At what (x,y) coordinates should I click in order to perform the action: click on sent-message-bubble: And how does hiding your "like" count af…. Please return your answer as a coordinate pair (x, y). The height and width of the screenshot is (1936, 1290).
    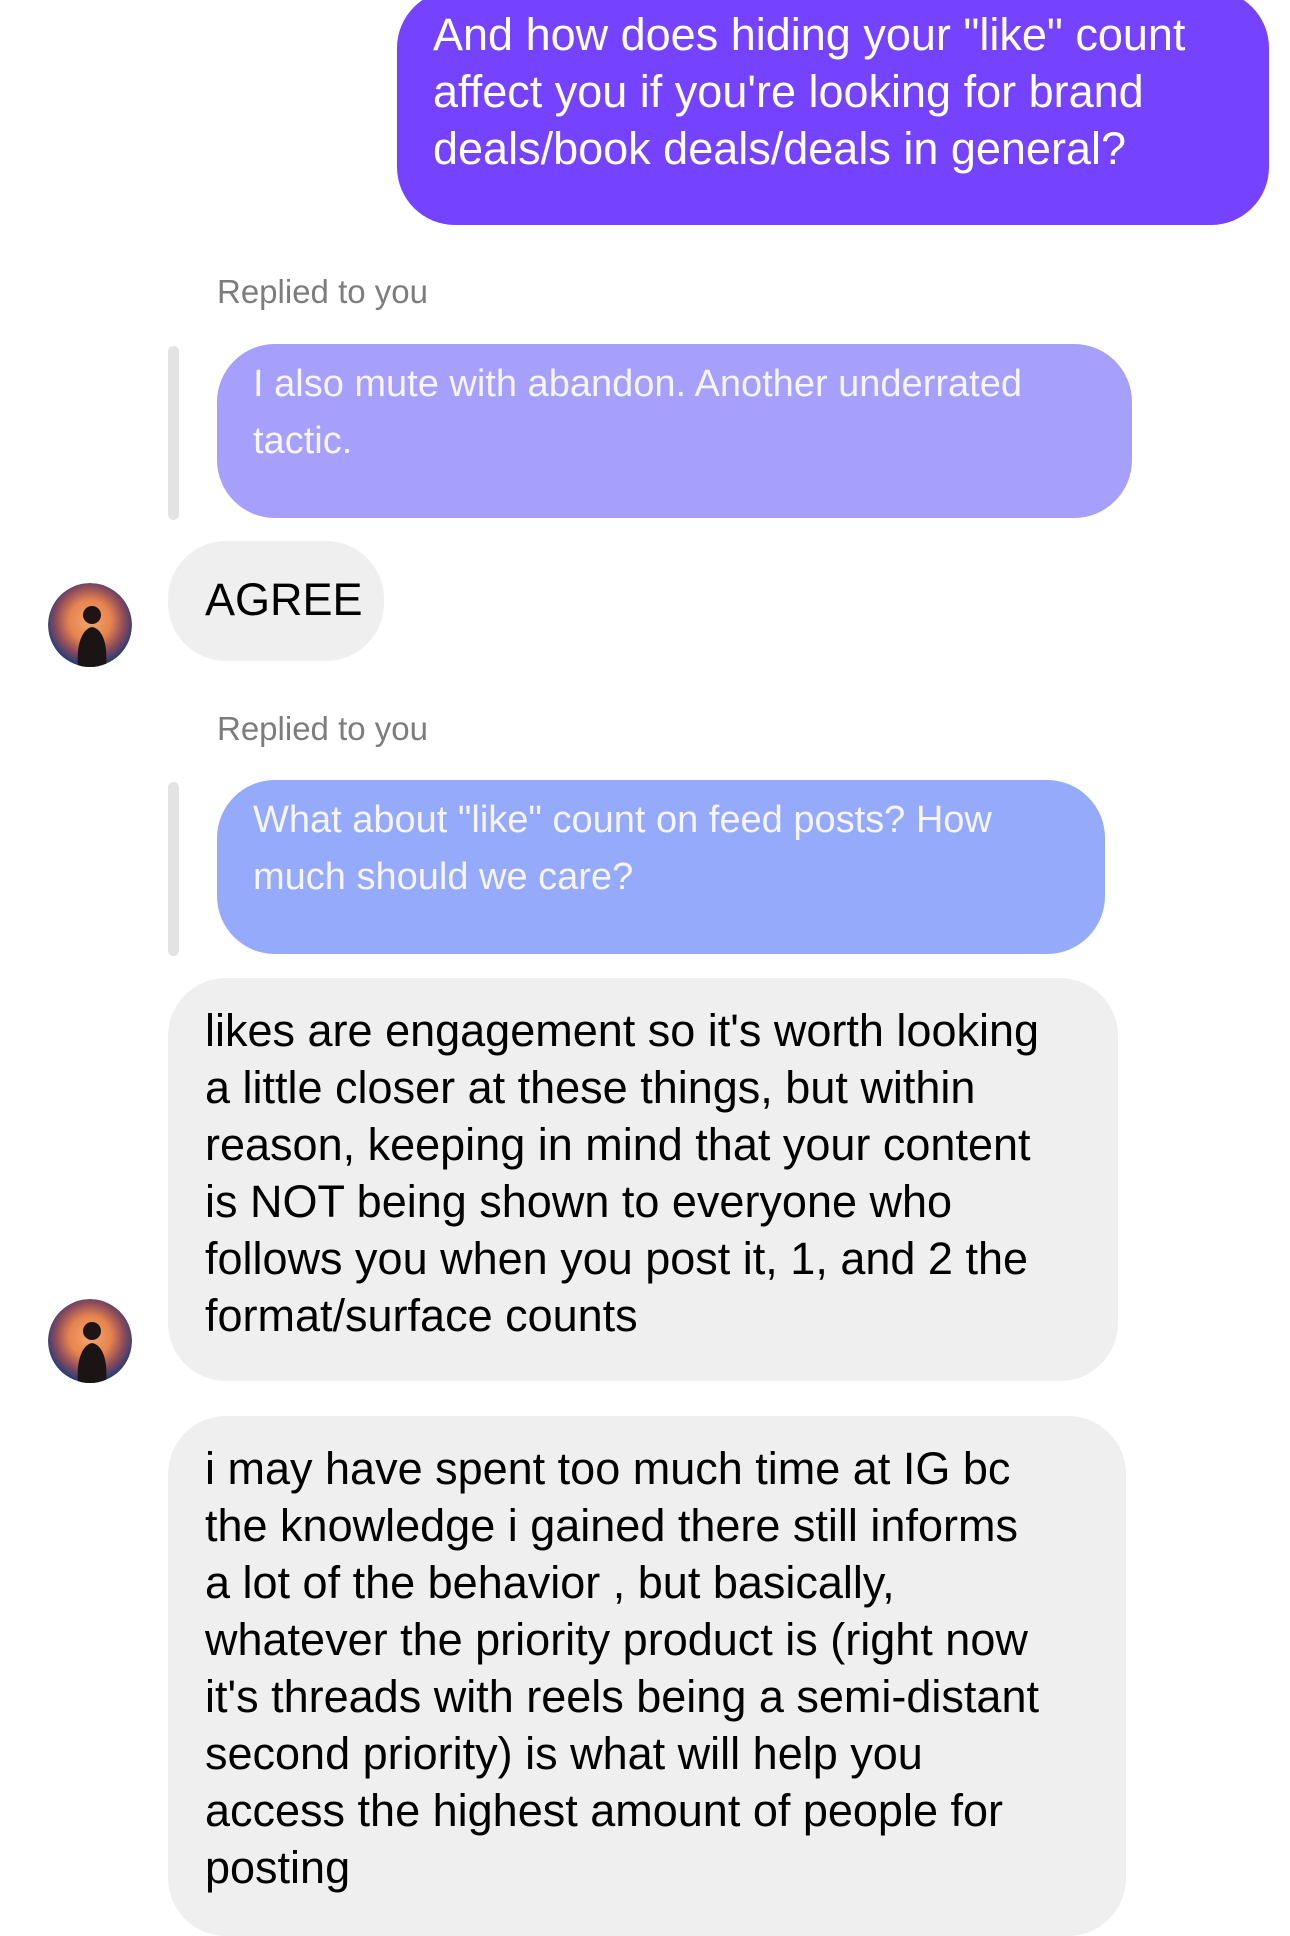
    Looking at the image, I should click on (833, 112).